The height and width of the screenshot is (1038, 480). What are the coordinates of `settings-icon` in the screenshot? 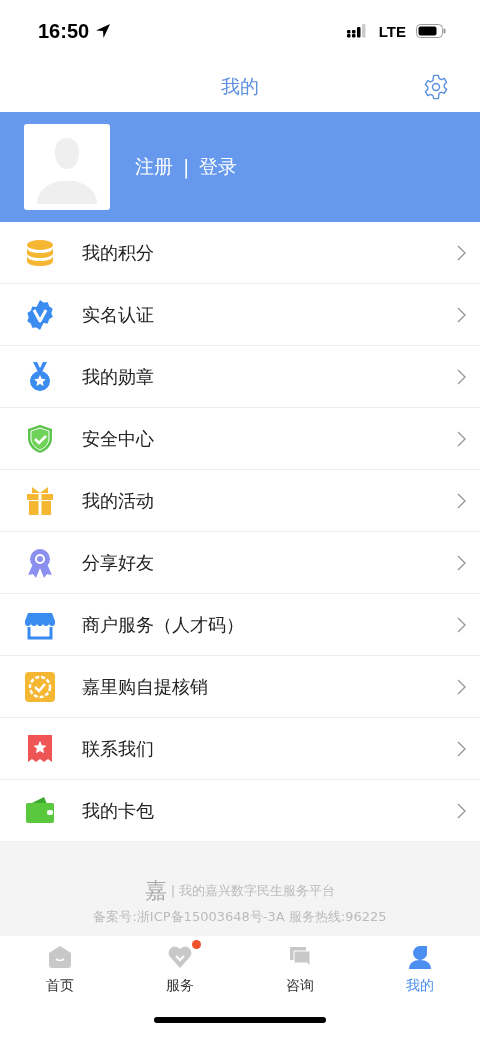 It's located at (436, 87).